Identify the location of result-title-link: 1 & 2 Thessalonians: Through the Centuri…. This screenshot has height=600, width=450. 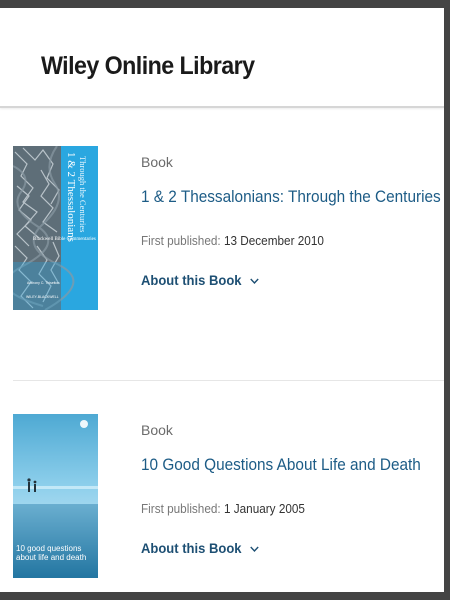
(291, 197).